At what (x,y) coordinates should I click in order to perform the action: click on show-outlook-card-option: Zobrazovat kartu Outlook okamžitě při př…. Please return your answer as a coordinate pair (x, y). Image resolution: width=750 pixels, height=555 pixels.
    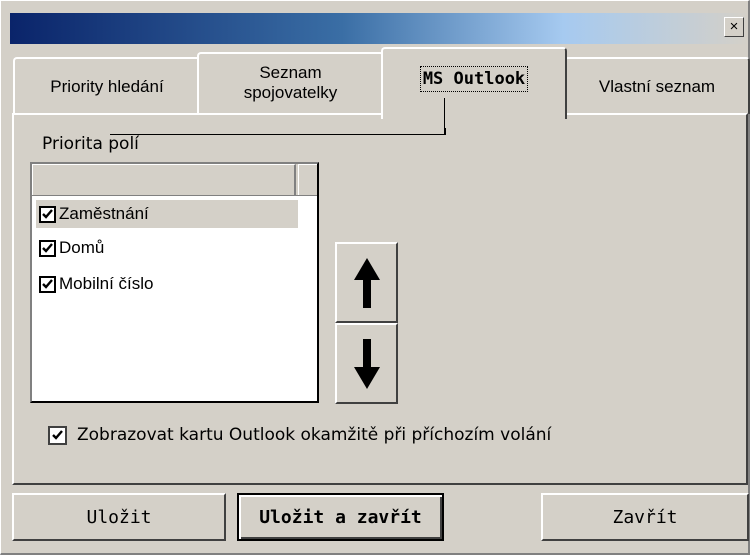
    Looking at the image, I should click on (299, 435).